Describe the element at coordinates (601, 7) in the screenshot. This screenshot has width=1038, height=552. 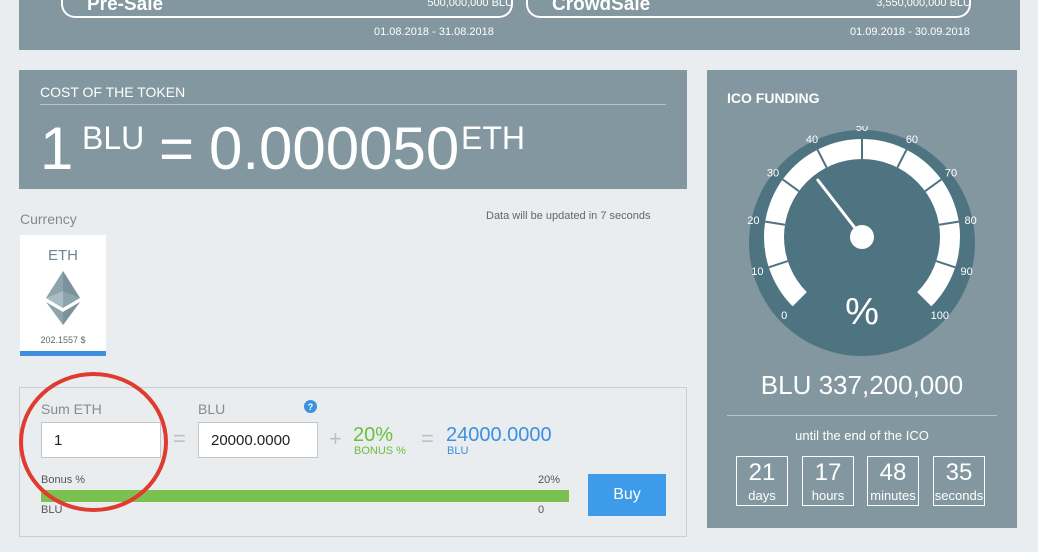
I see `crowdsale-name: CrowdSale` at that location.